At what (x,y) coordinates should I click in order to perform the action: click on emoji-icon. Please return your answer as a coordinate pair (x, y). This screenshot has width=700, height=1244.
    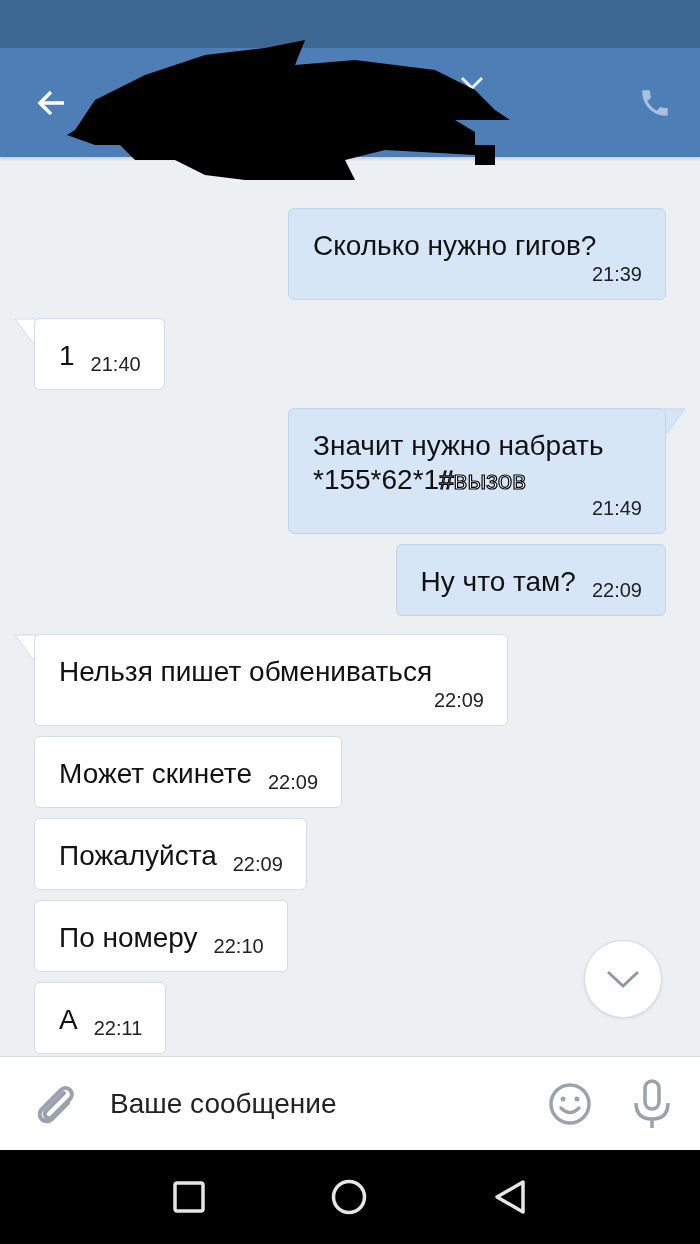
    Looking at the image, I should click on (570, 1103).